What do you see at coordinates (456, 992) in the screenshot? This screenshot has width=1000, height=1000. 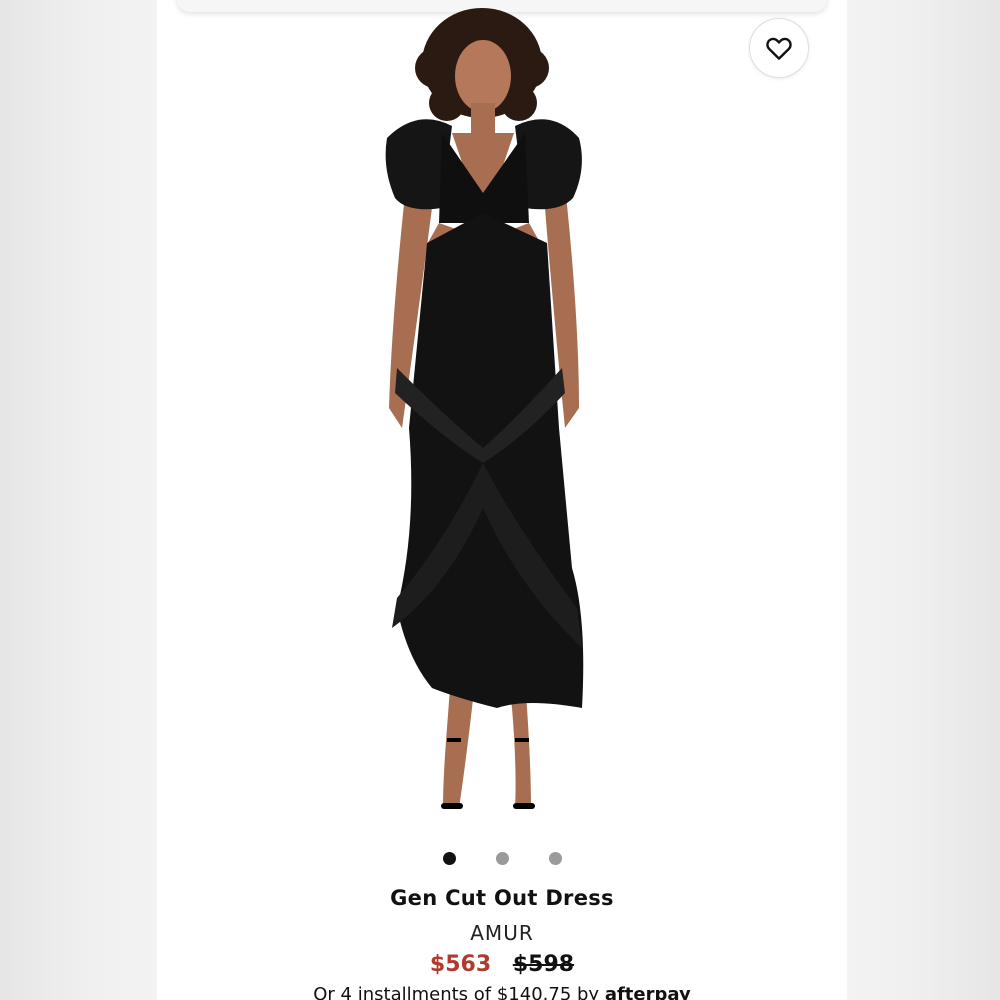 I see `installments-text: Or 4 installments of $140.75 by` at bounding box center [456, 992].